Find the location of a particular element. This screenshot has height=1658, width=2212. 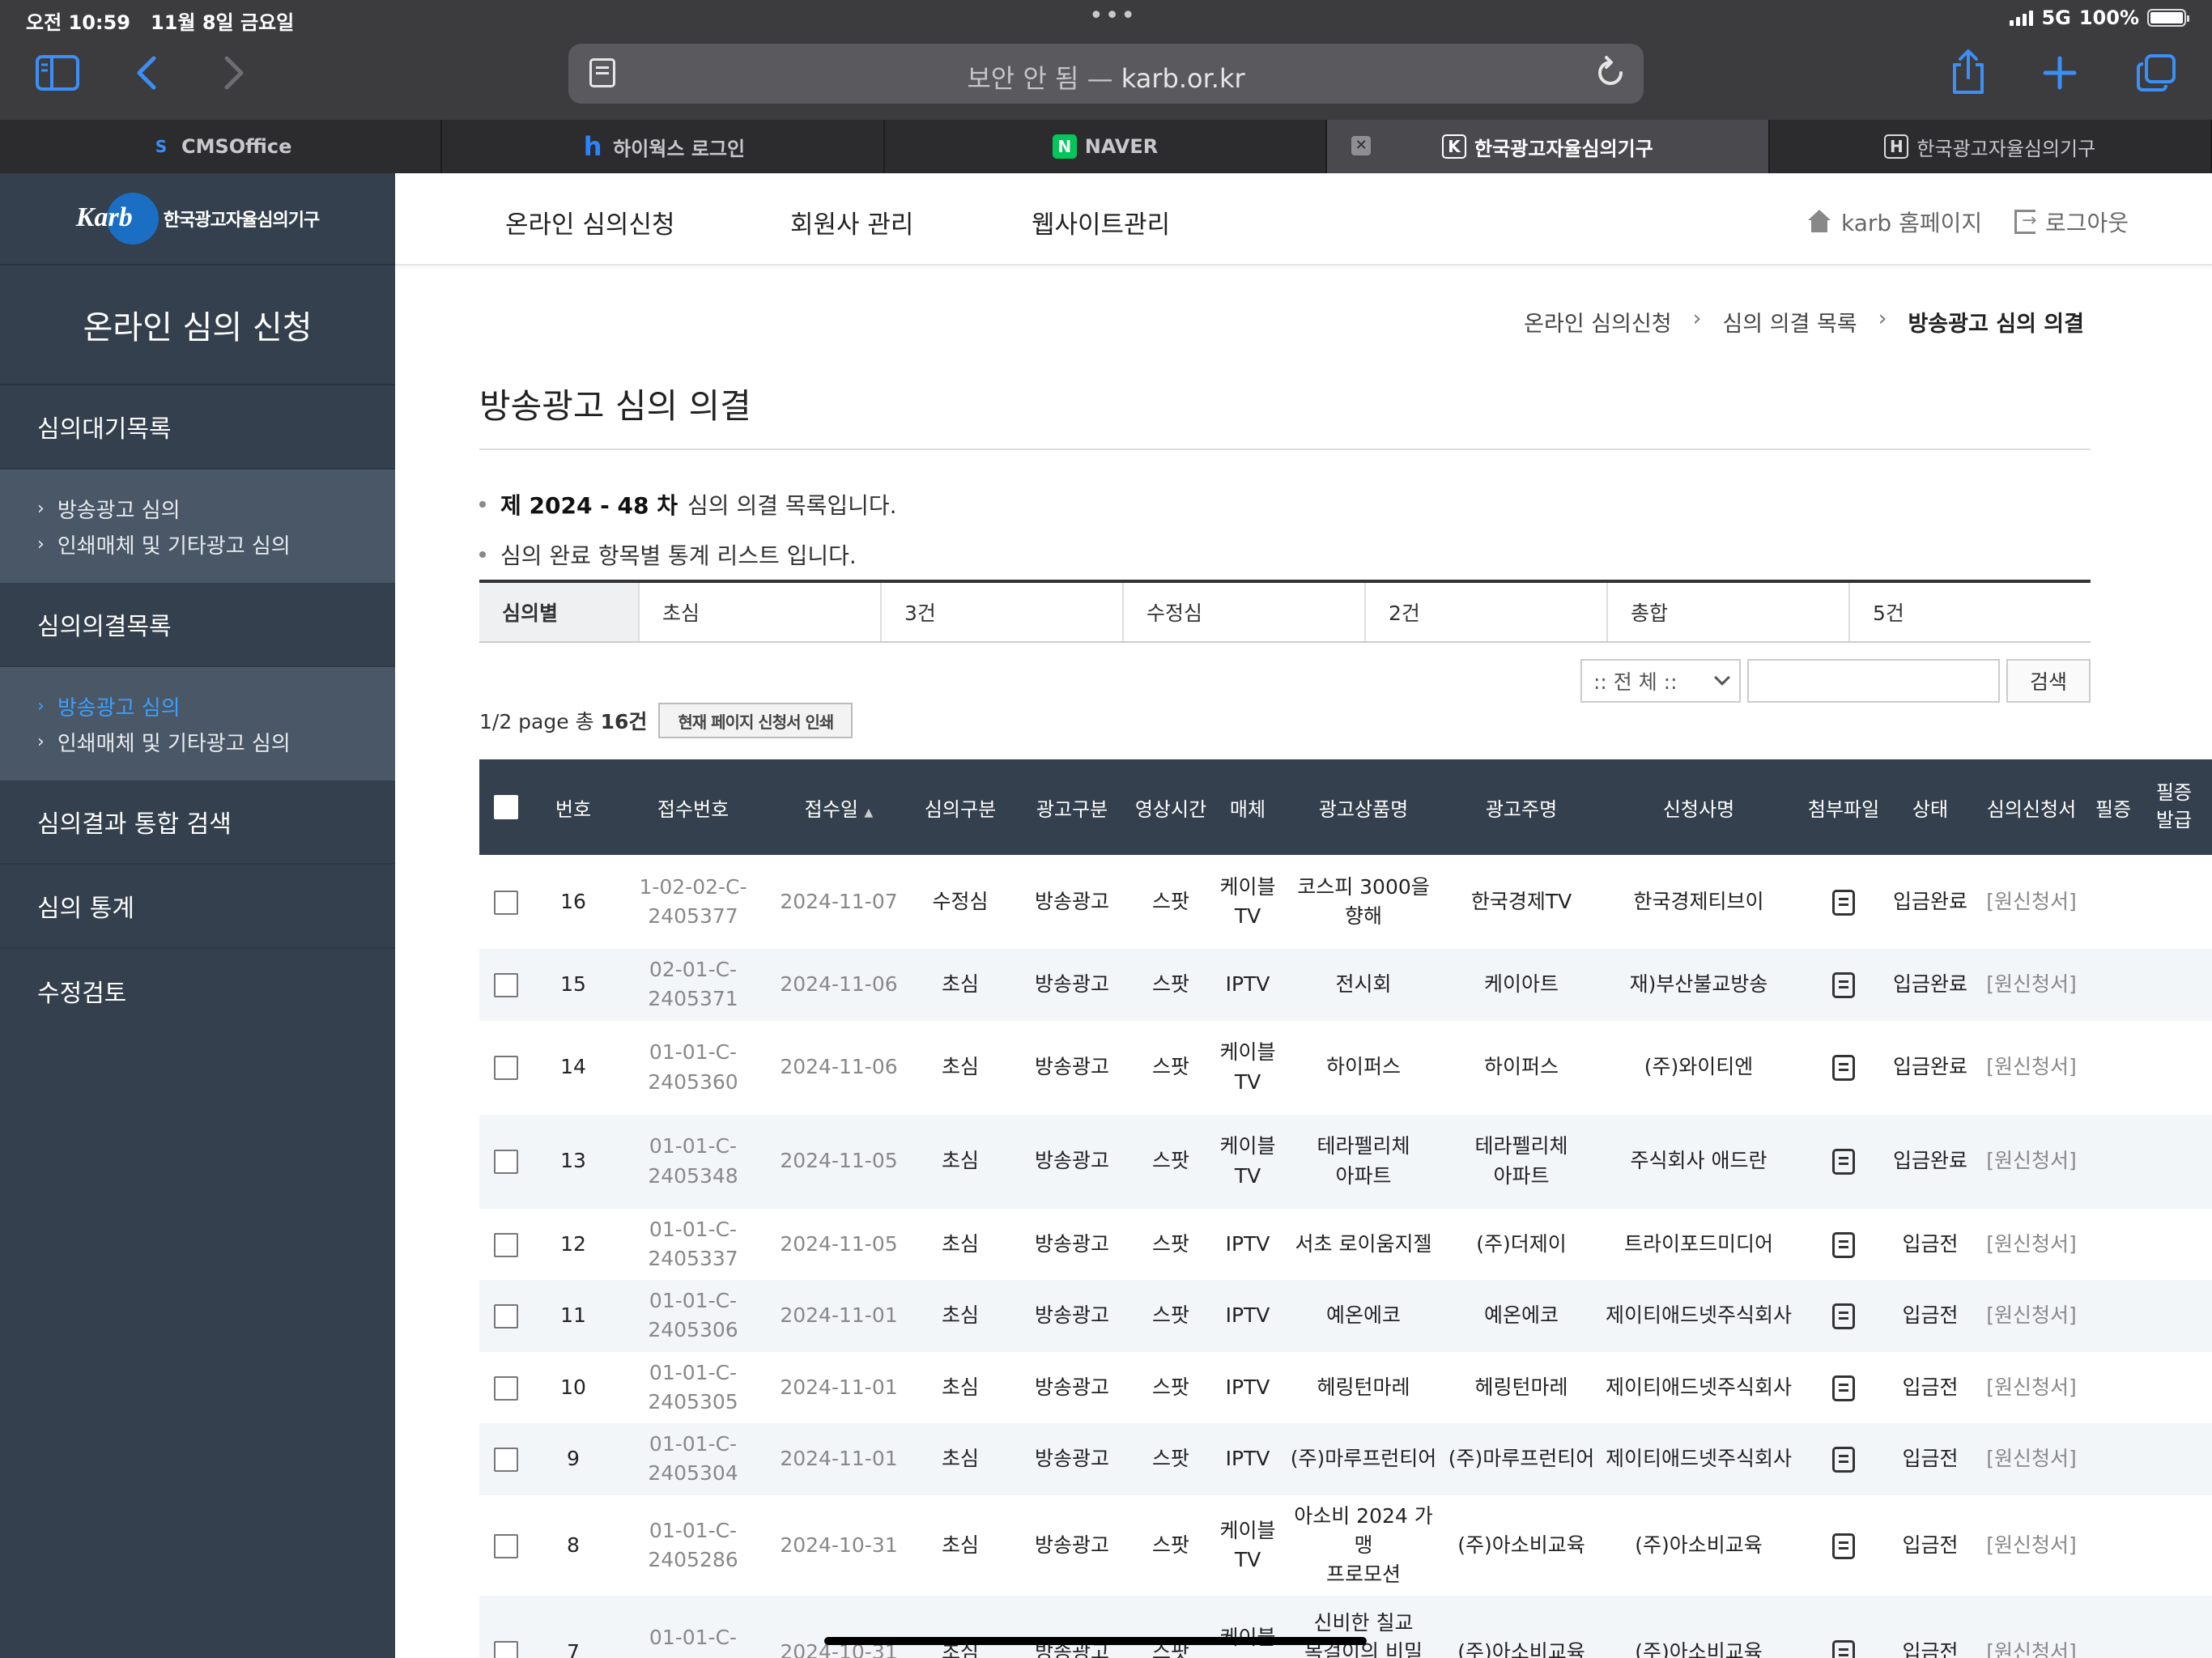

search-button: 검색 is located at coordinates (2048, 681).